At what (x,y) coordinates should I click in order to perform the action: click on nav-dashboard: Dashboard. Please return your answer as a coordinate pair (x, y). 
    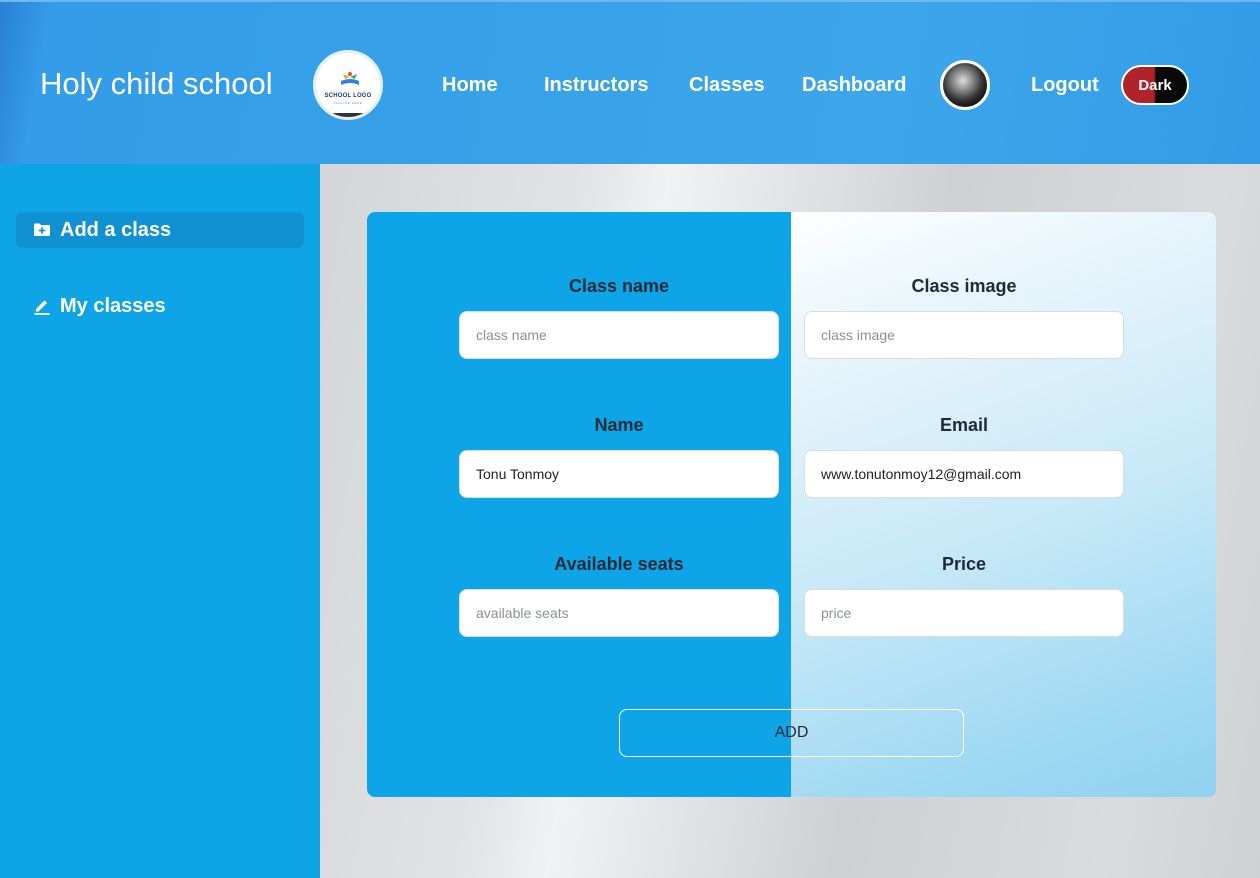
    Looking at the image, I should click on (854, 85).